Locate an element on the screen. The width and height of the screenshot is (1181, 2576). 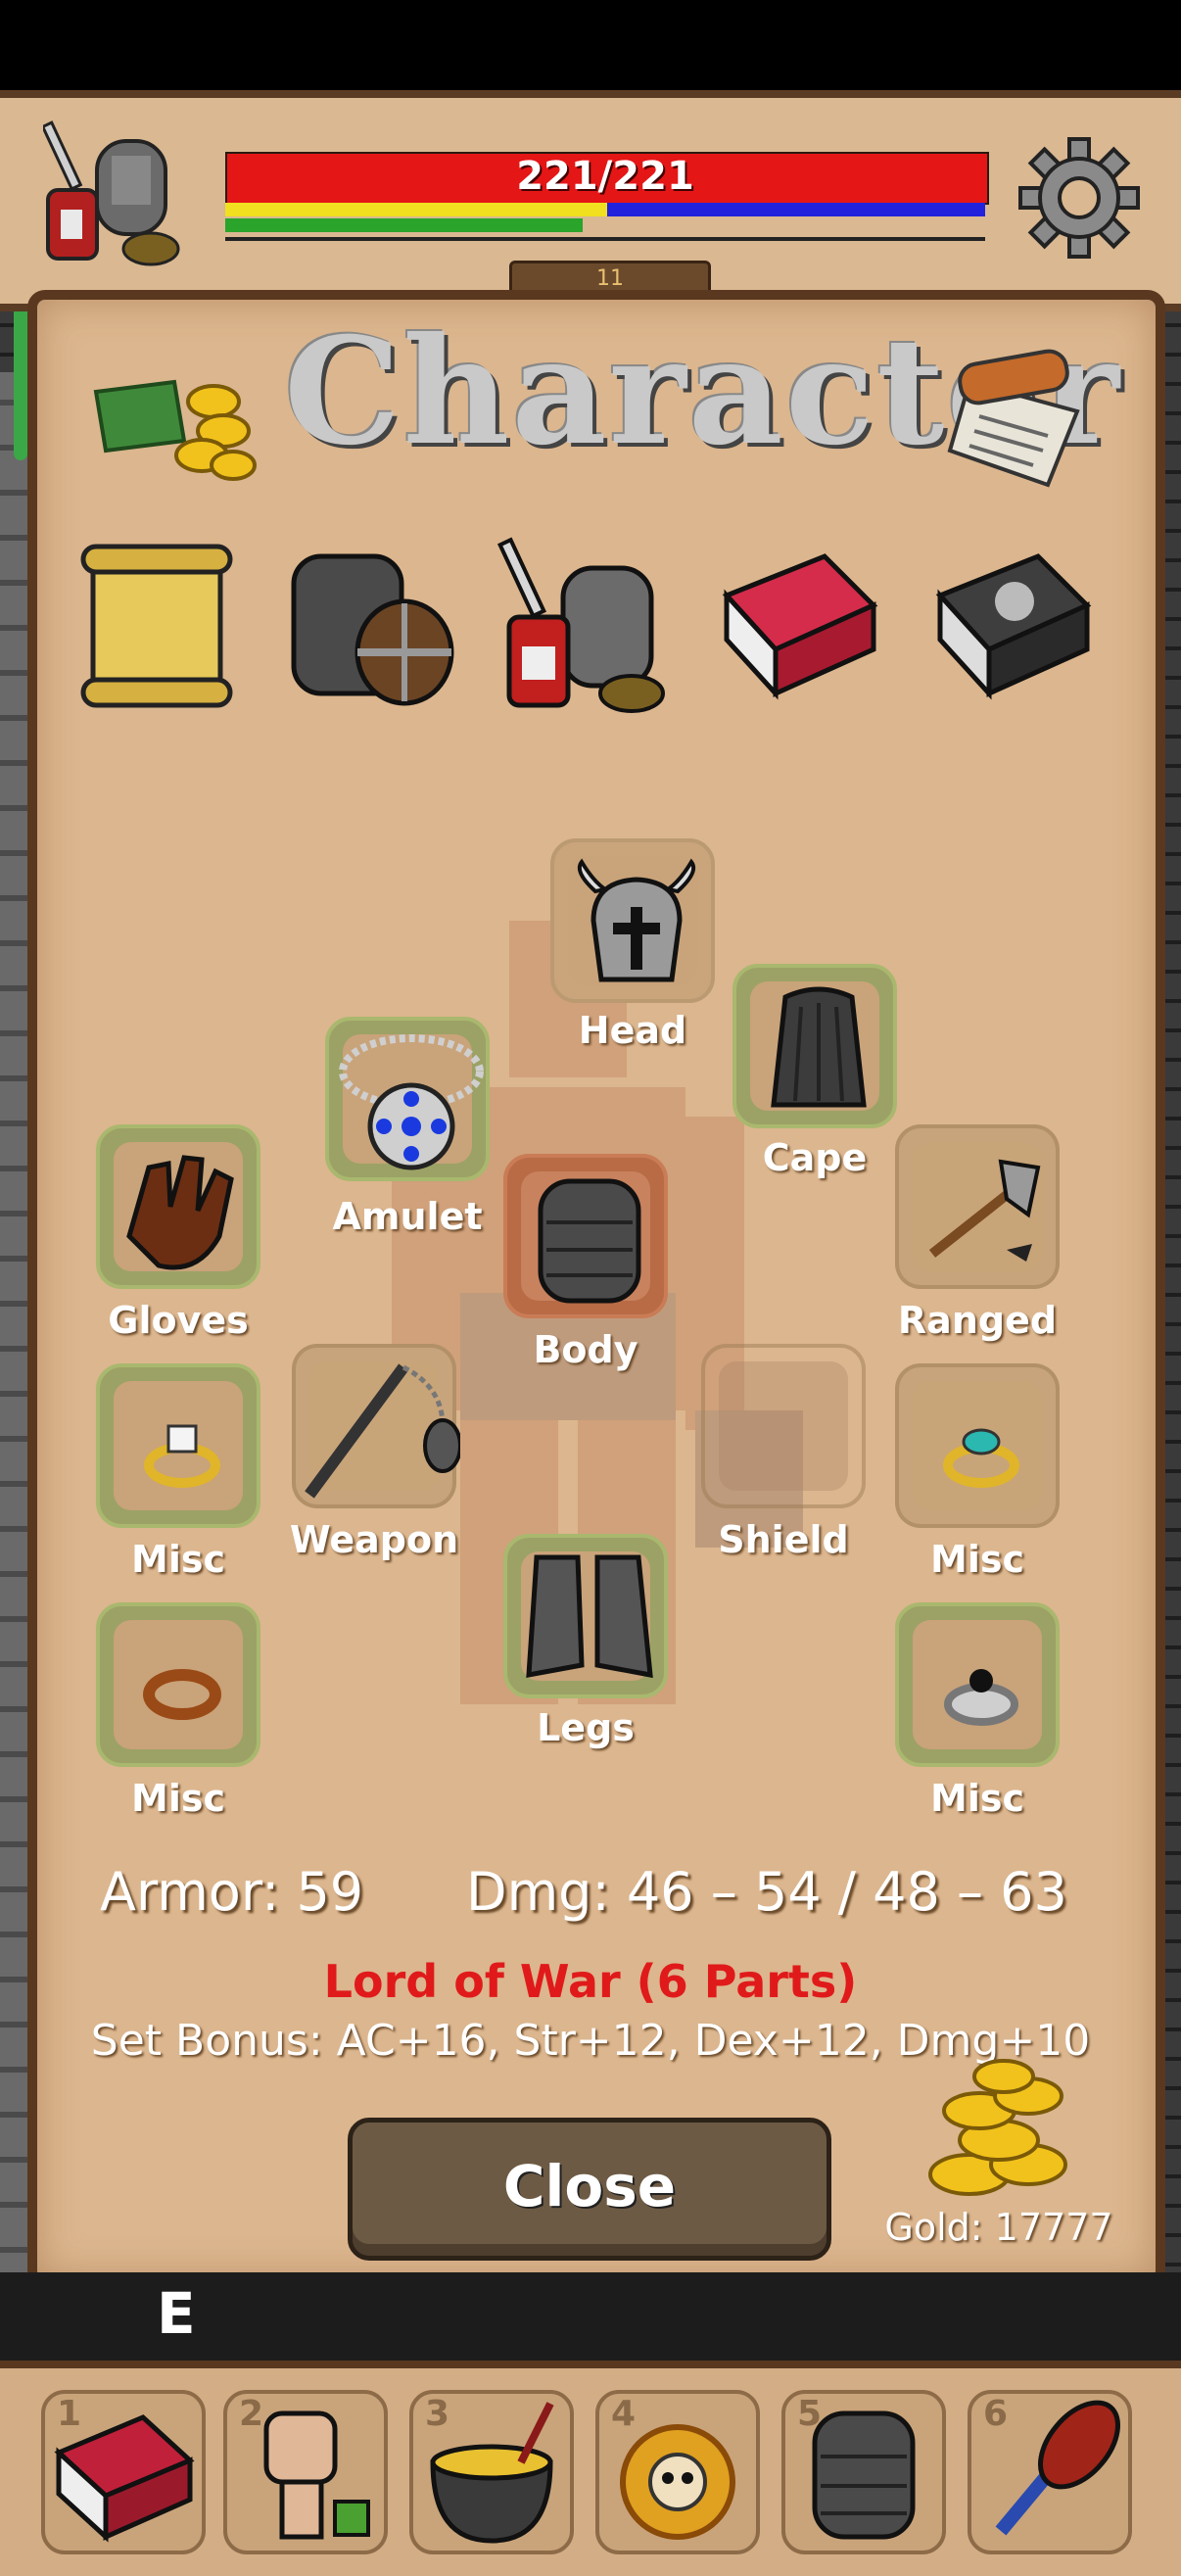
slot-shield is located at coordinates (784, 1426).